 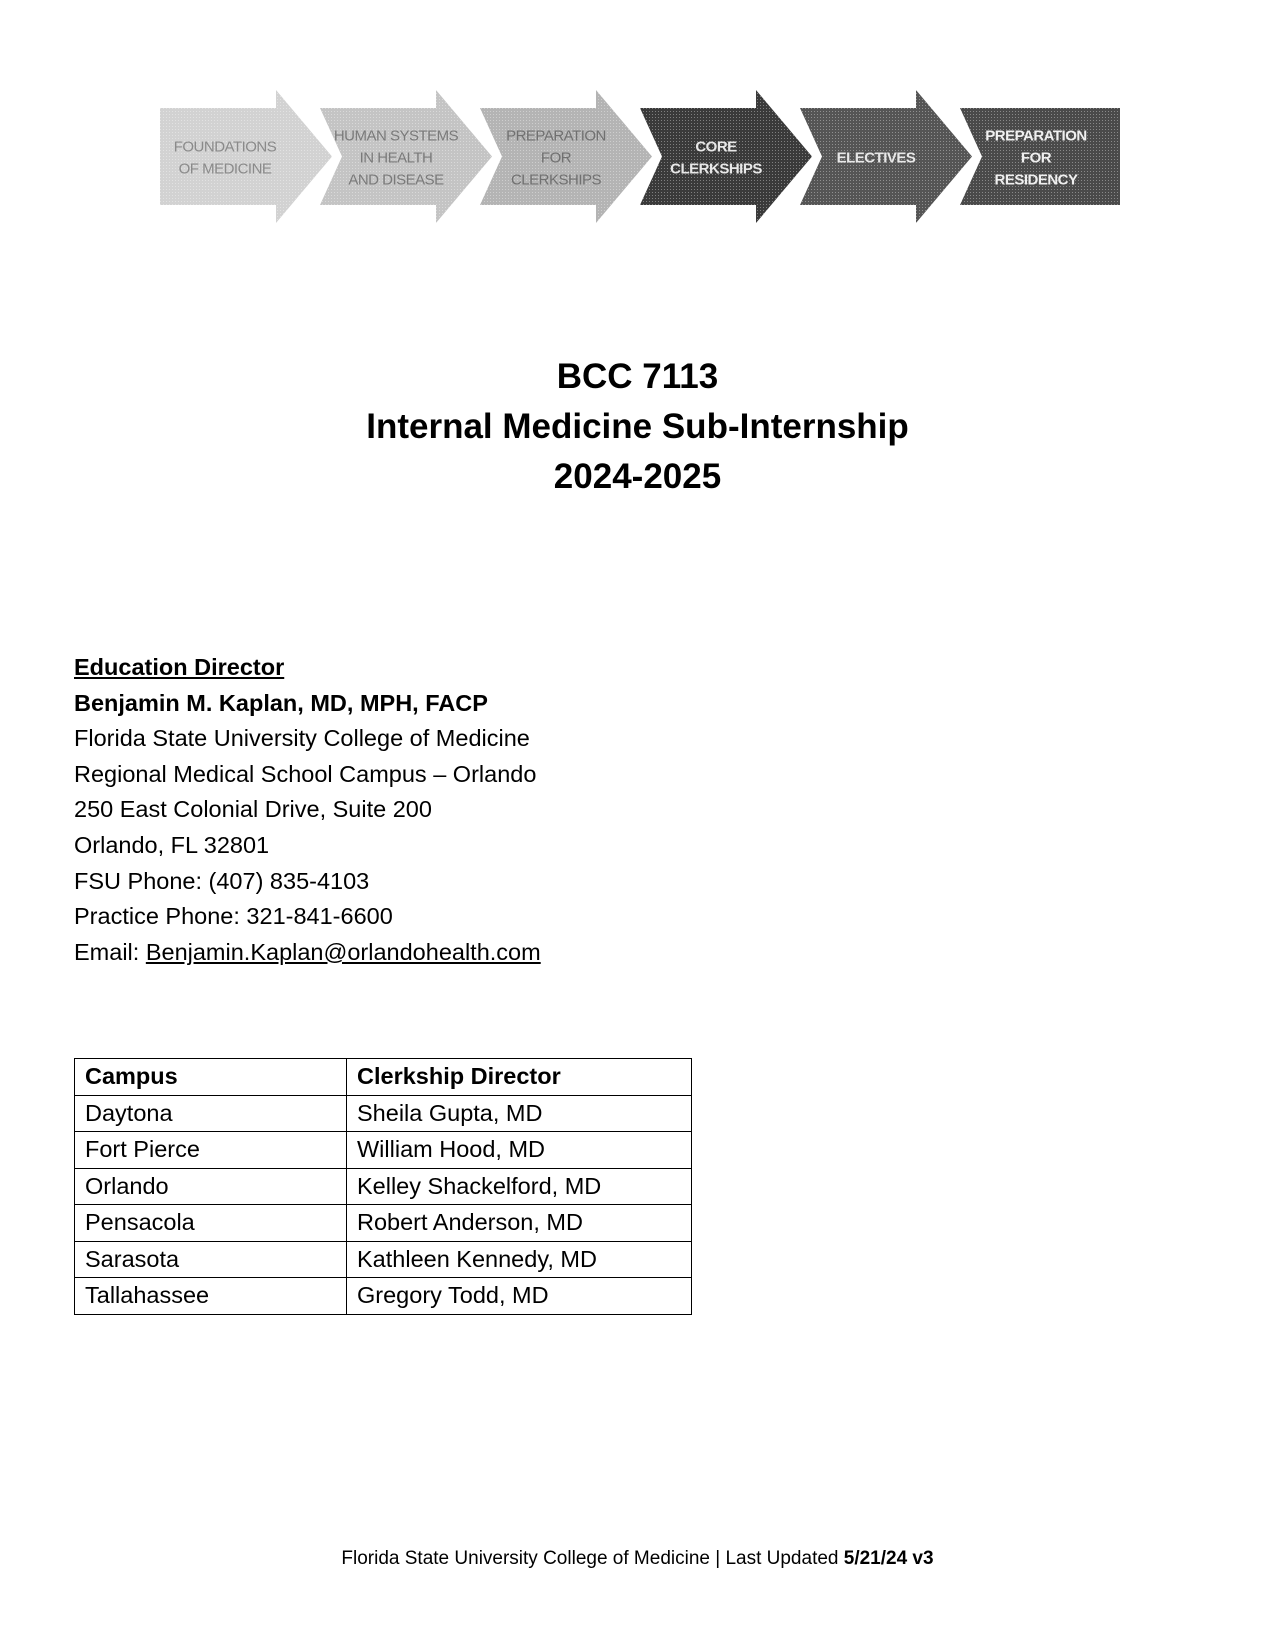 I want to click on stage-label: HUMAN SYSTEMS, so click(x=396, y=136).